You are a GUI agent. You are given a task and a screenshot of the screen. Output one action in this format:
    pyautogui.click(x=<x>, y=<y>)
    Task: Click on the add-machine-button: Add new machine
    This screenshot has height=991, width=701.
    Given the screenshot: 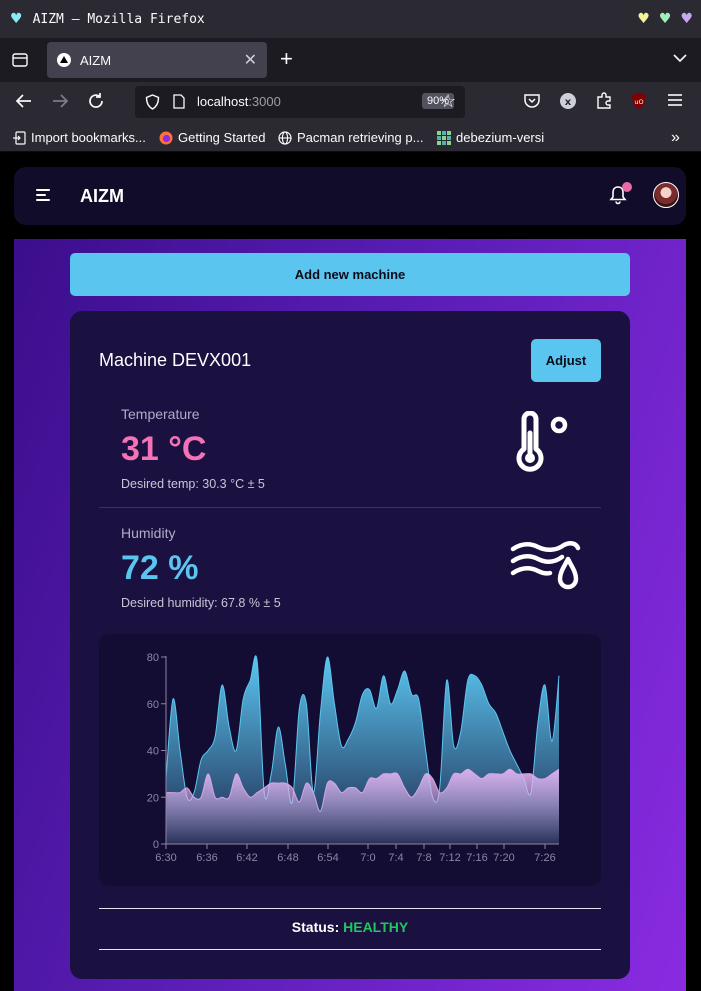 What is the action you would take?
    pyautogui.click(x=350, y=274)
    